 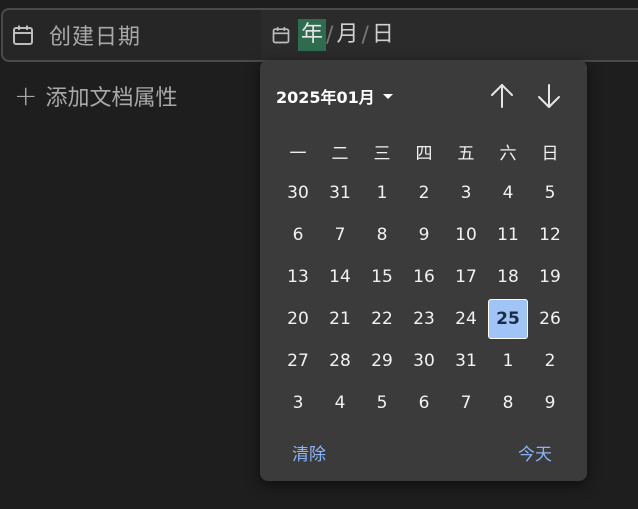 What do you see at coordinates (382, 153) in the screenshot?
I see `weekday-header: 三` at bounding box center [382, 153].